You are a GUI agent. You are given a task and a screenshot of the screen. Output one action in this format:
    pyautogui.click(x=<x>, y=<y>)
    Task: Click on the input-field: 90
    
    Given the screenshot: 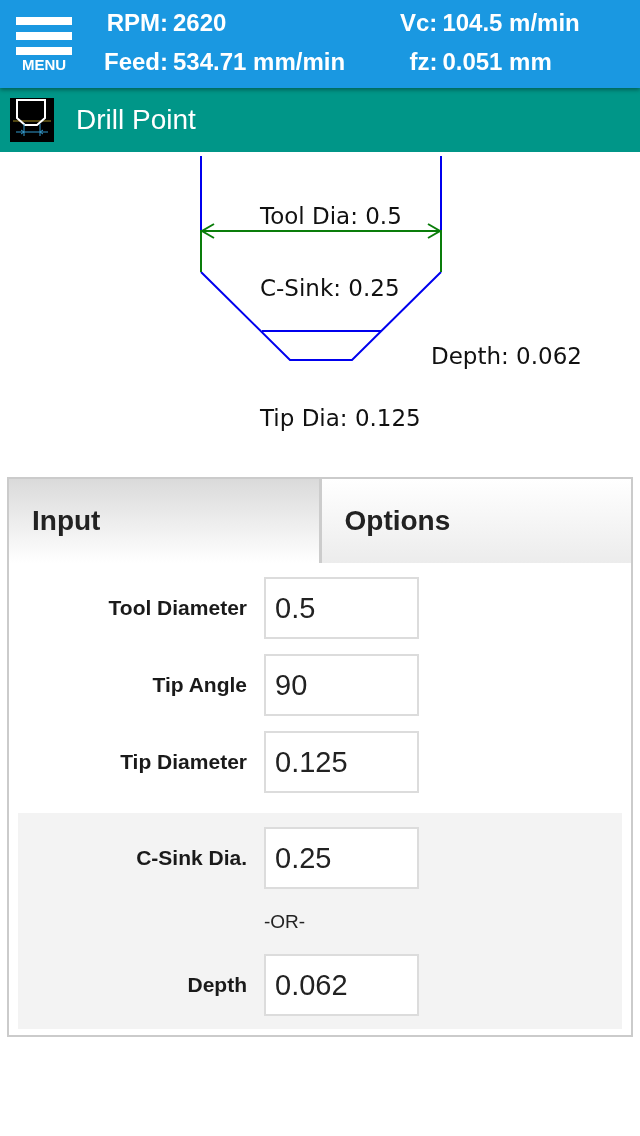 What is the action you would take?
    pyautogui.click(x=341, y=685)
    